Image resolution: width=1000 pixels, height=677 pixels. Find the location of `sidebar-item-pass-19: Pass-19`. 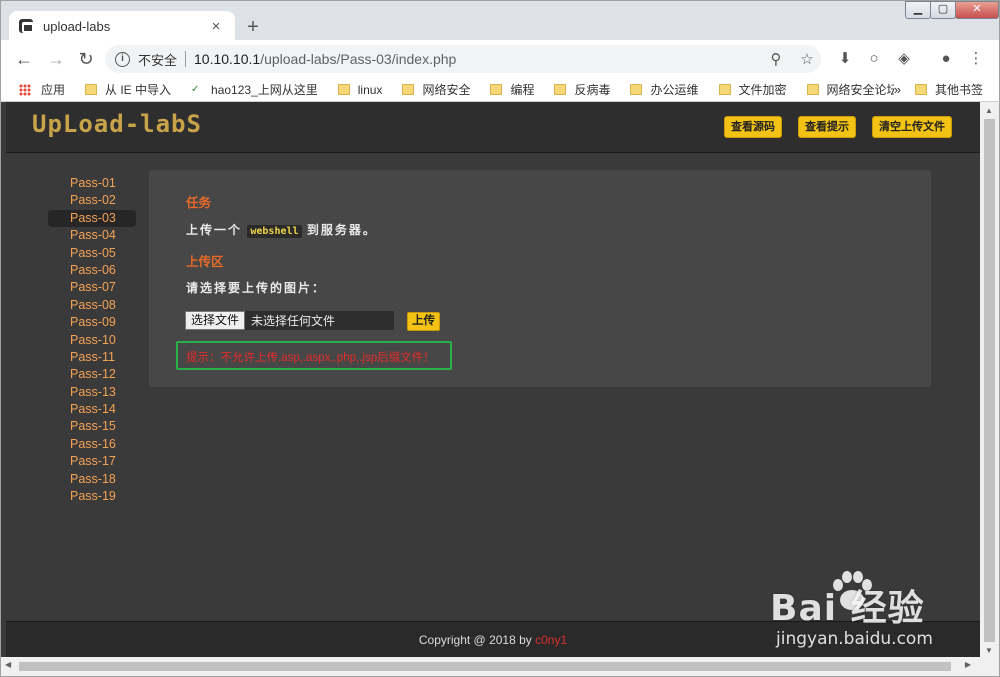

sidebar-item-pass-19: Pass-19 is located at coordinates (92, 496).